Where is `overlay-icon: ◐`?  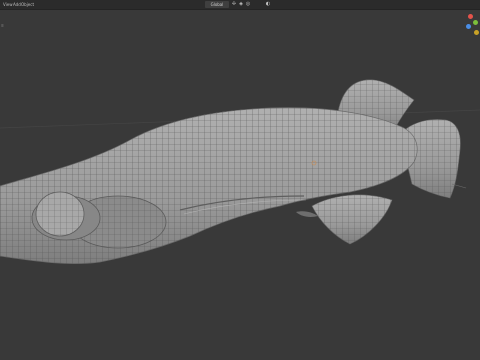 overlay-icon: ◐ is located at coordinates (268, 4).